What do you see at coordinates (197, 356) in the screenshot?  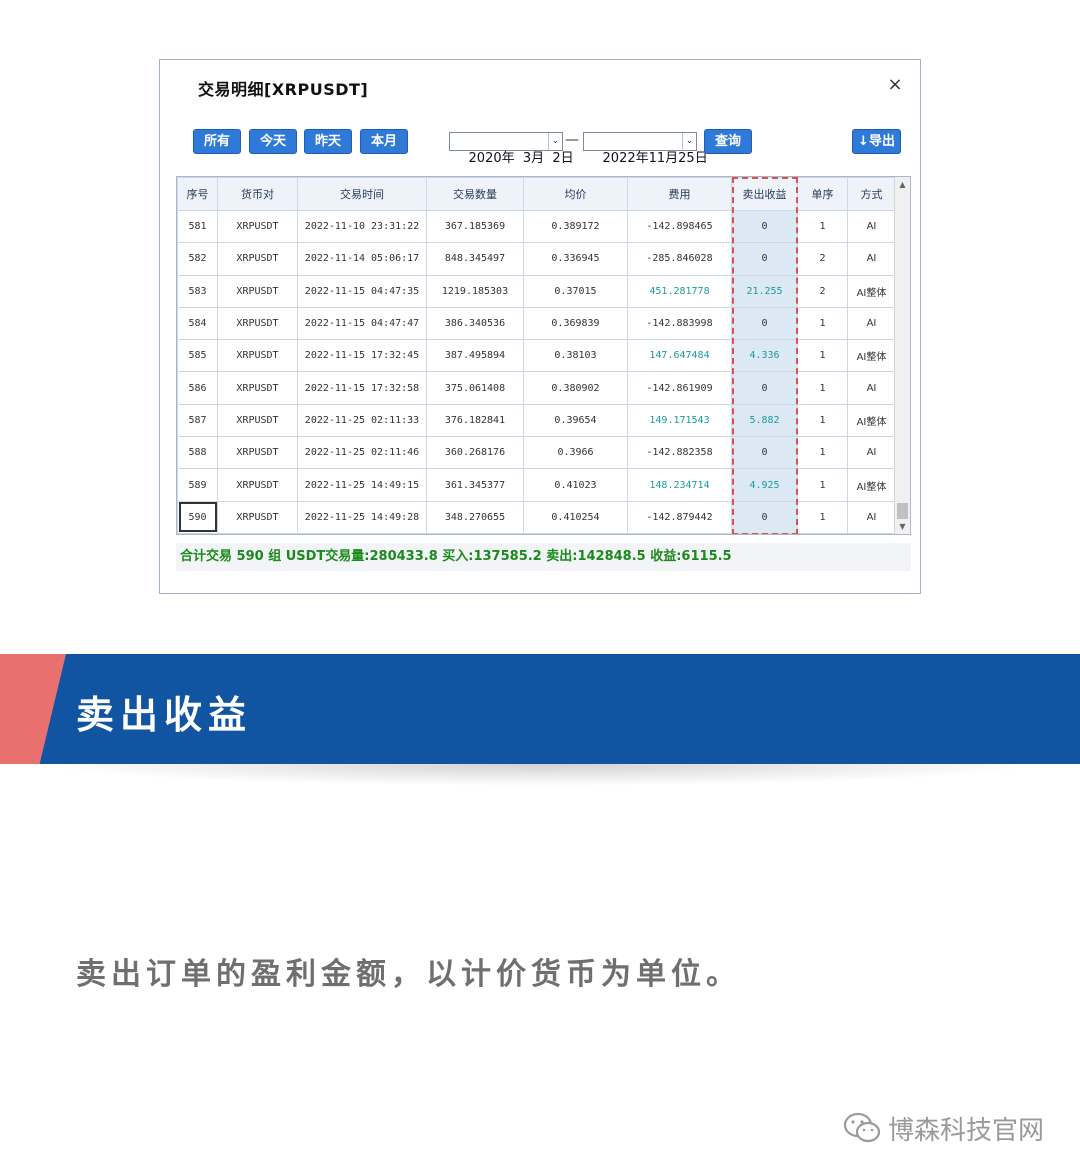 I see `table-cell: 585` at bounding box center [197, 356].